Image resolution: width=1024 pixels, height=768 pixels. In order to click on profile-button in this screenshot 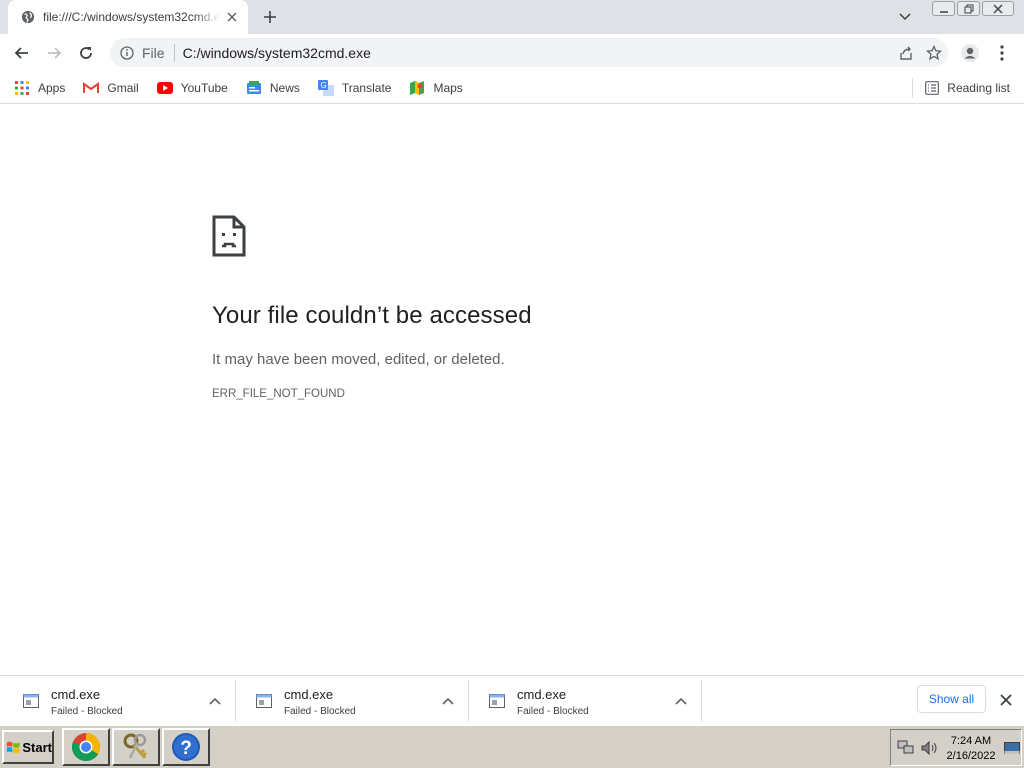, I will do `click(970, 53)`.